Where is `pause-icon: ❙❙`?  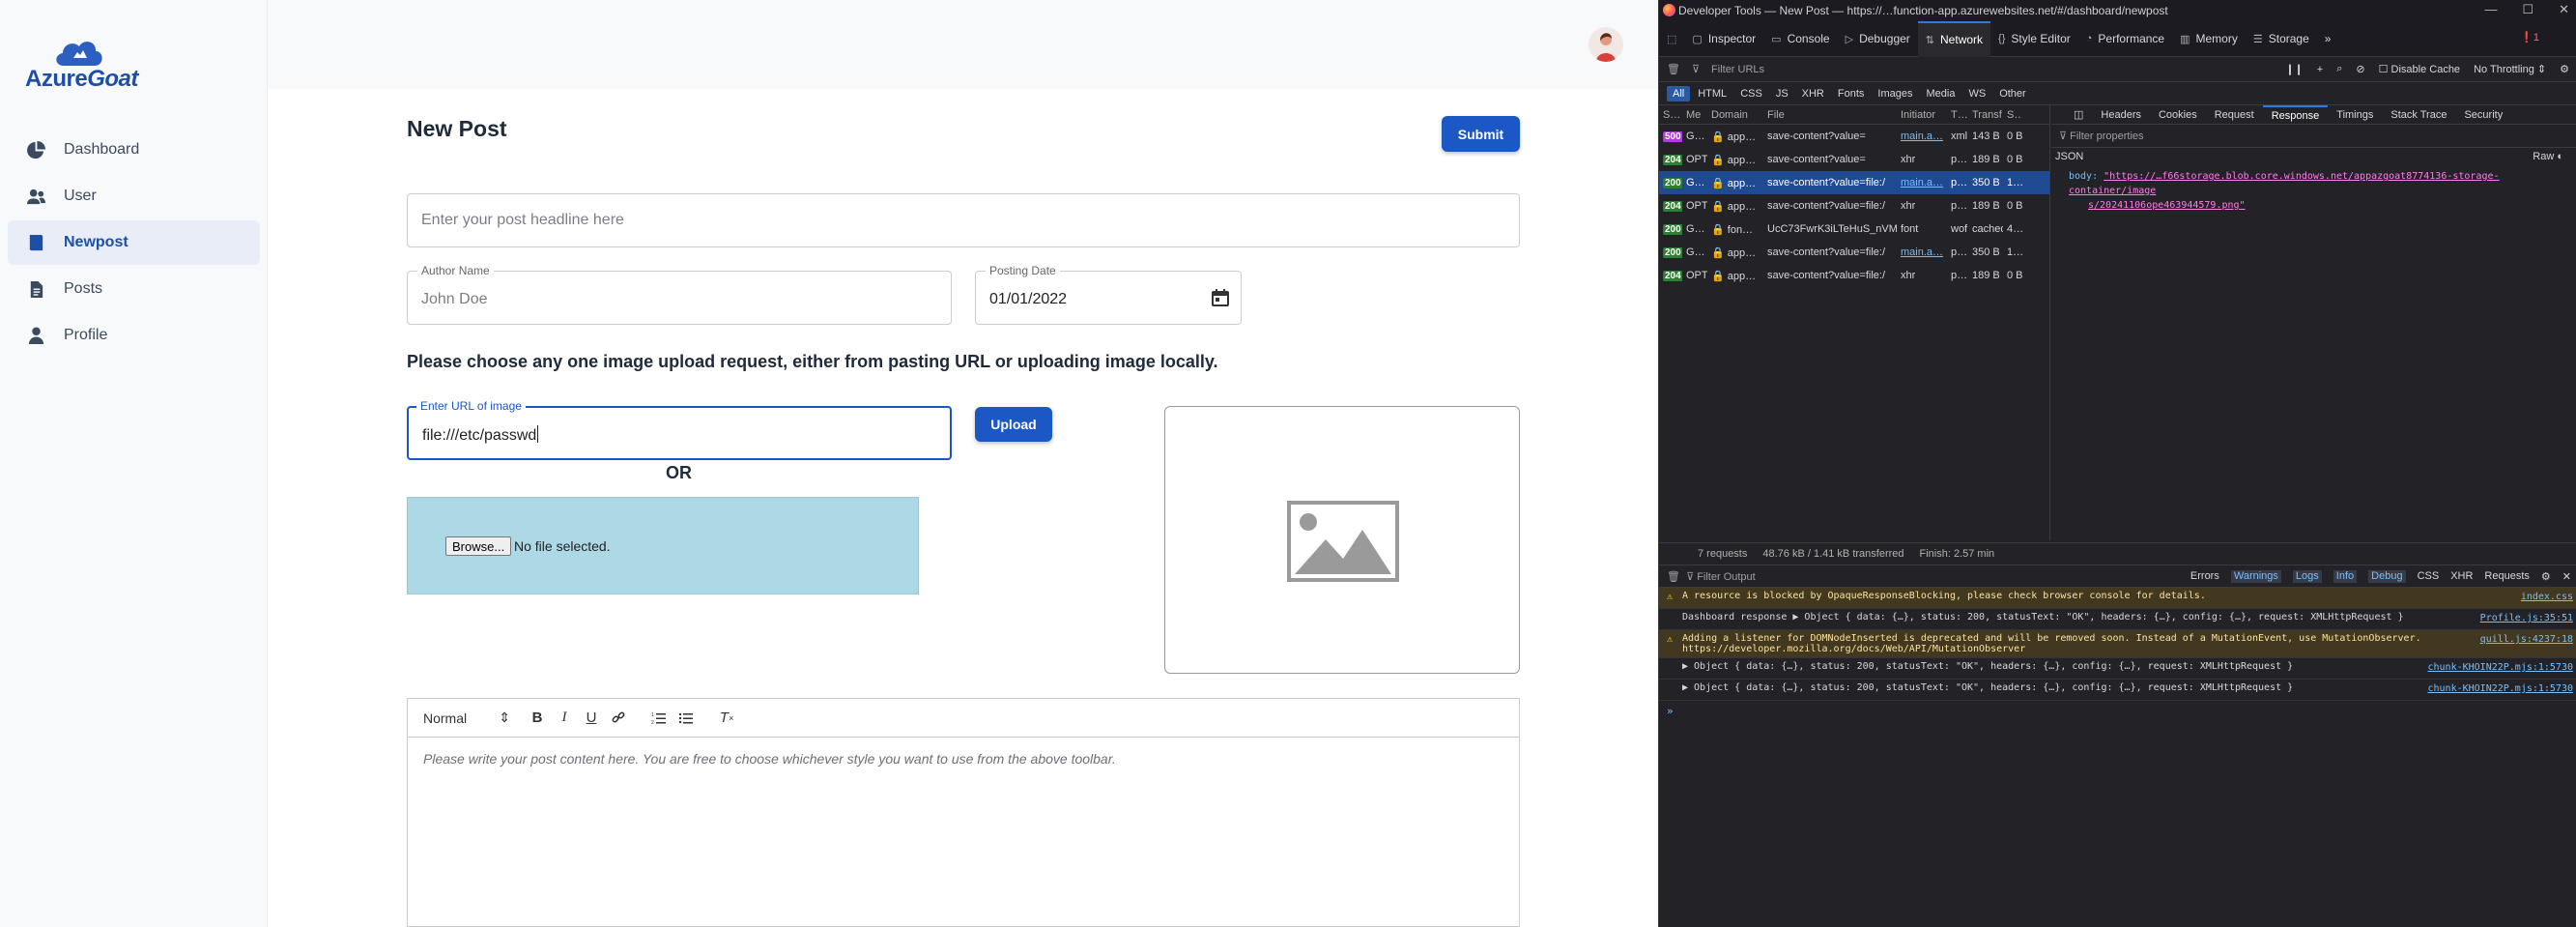
pause-icon: ❙❙ is located at coordinates (2294, 69).